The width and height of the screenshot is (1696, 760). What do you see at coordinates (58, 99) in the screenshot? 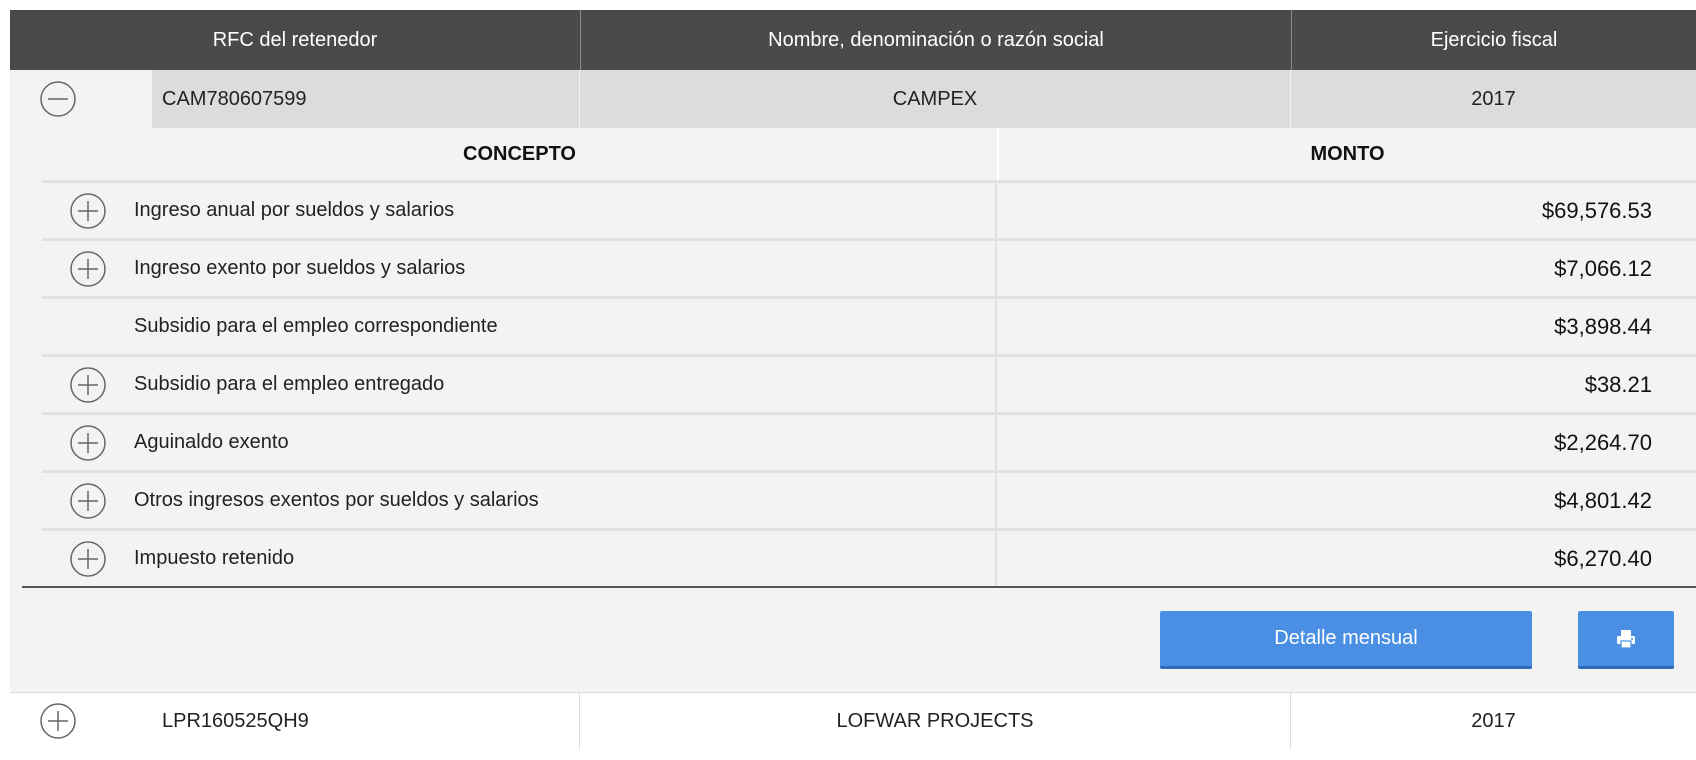
I see `minus-circle-icon` at bounding box center [58, 99].